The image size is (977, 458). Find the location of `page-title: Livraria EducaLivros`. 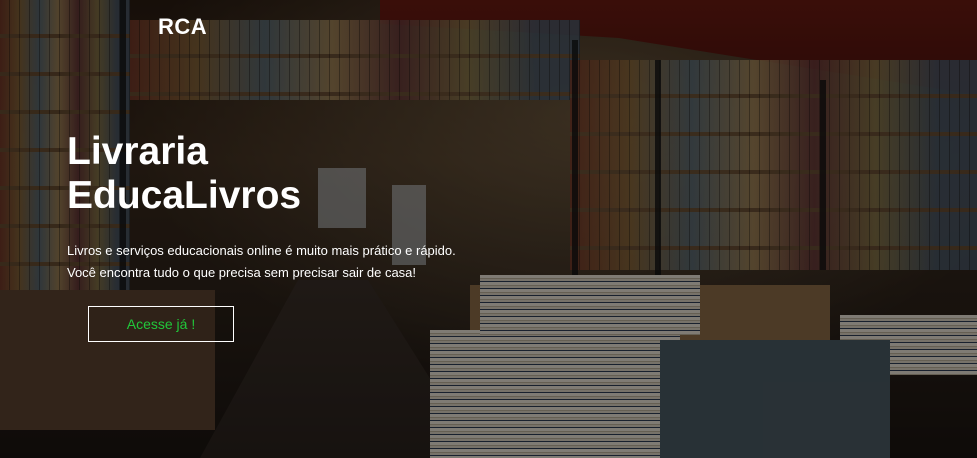

page-title: Livraria EducaLivros is located at coordinates (277, 174).